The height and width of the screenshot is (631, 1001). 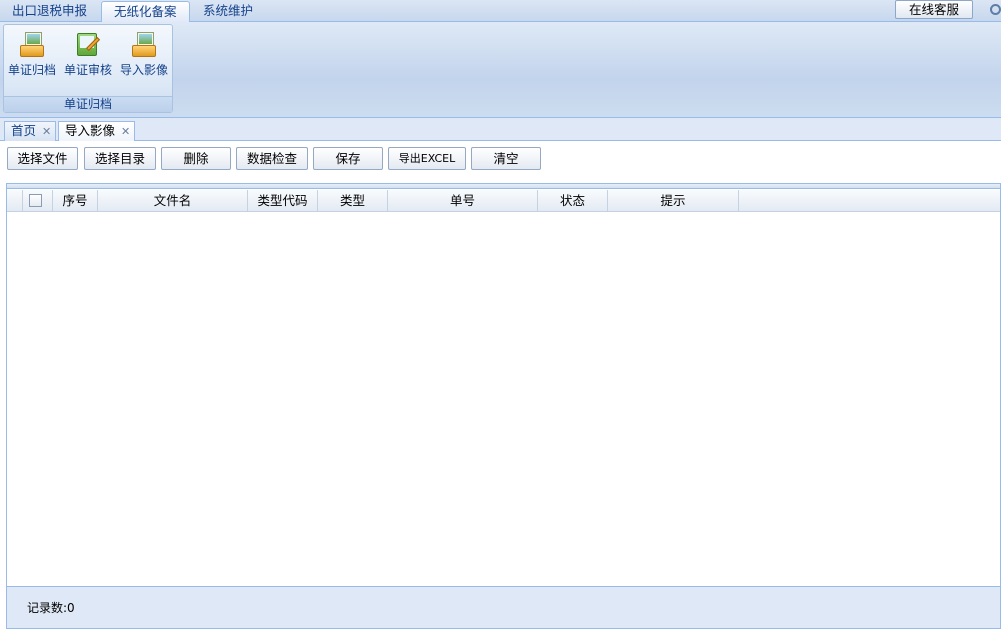 I want to click on column-header-type: 类型, so click(x=353, y=201).